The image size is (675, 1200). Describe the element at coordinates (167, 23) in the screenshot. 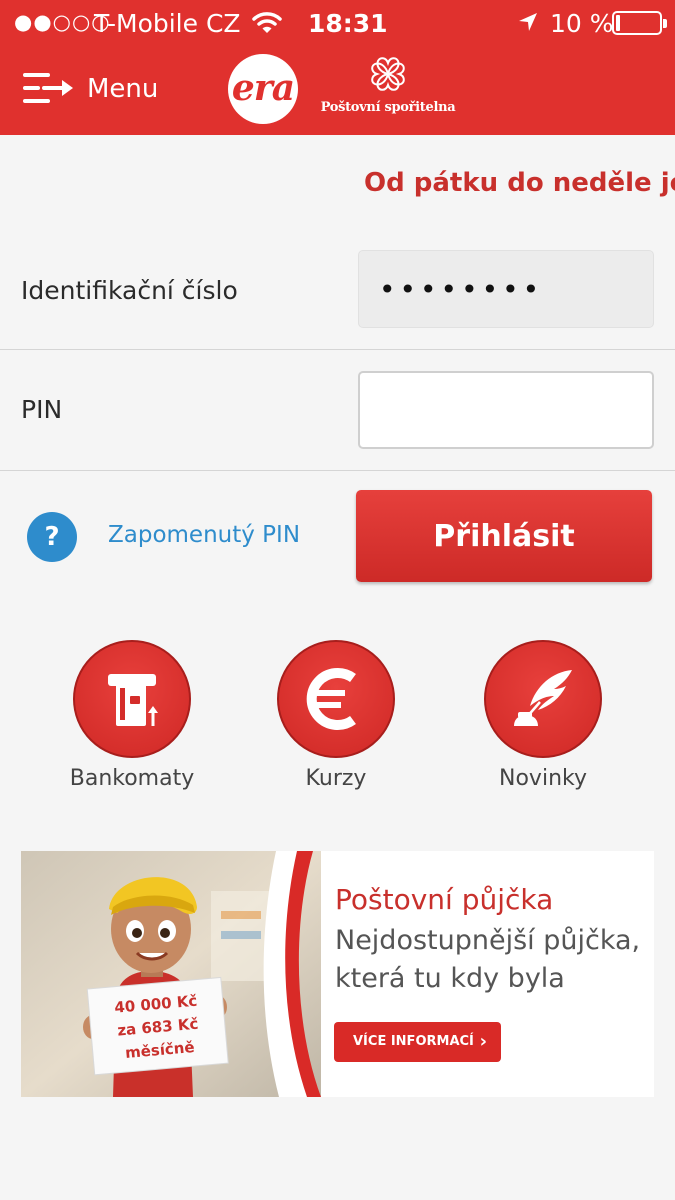

I see `carrier-name: T-Mobile CZ` at that location.